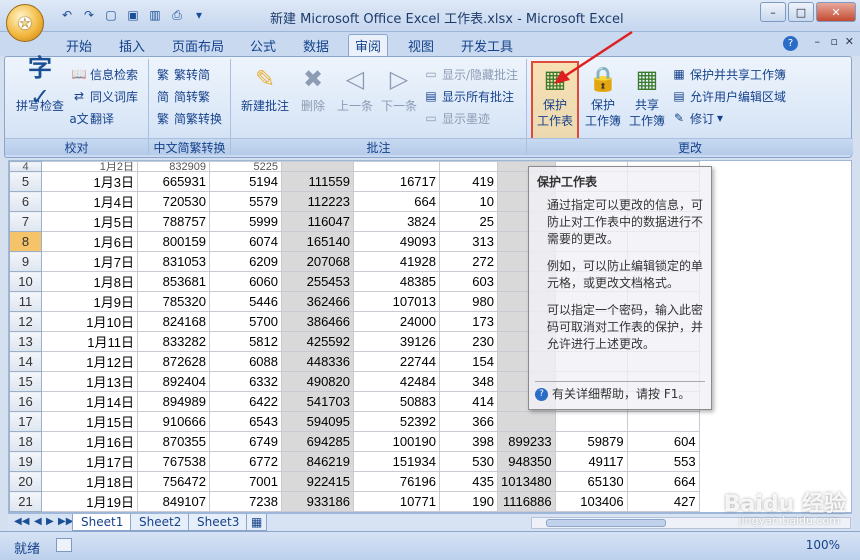  I want to click on first-sheet-icon: ◀◀, so click(21, 521).